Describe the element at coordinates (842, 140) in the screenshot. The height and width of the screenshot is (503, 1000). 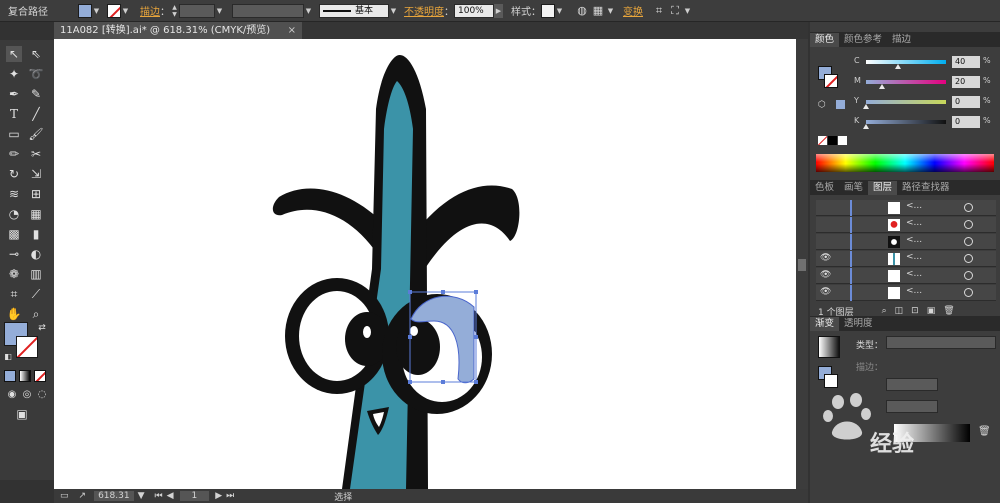
I see `white-chip` at that location.